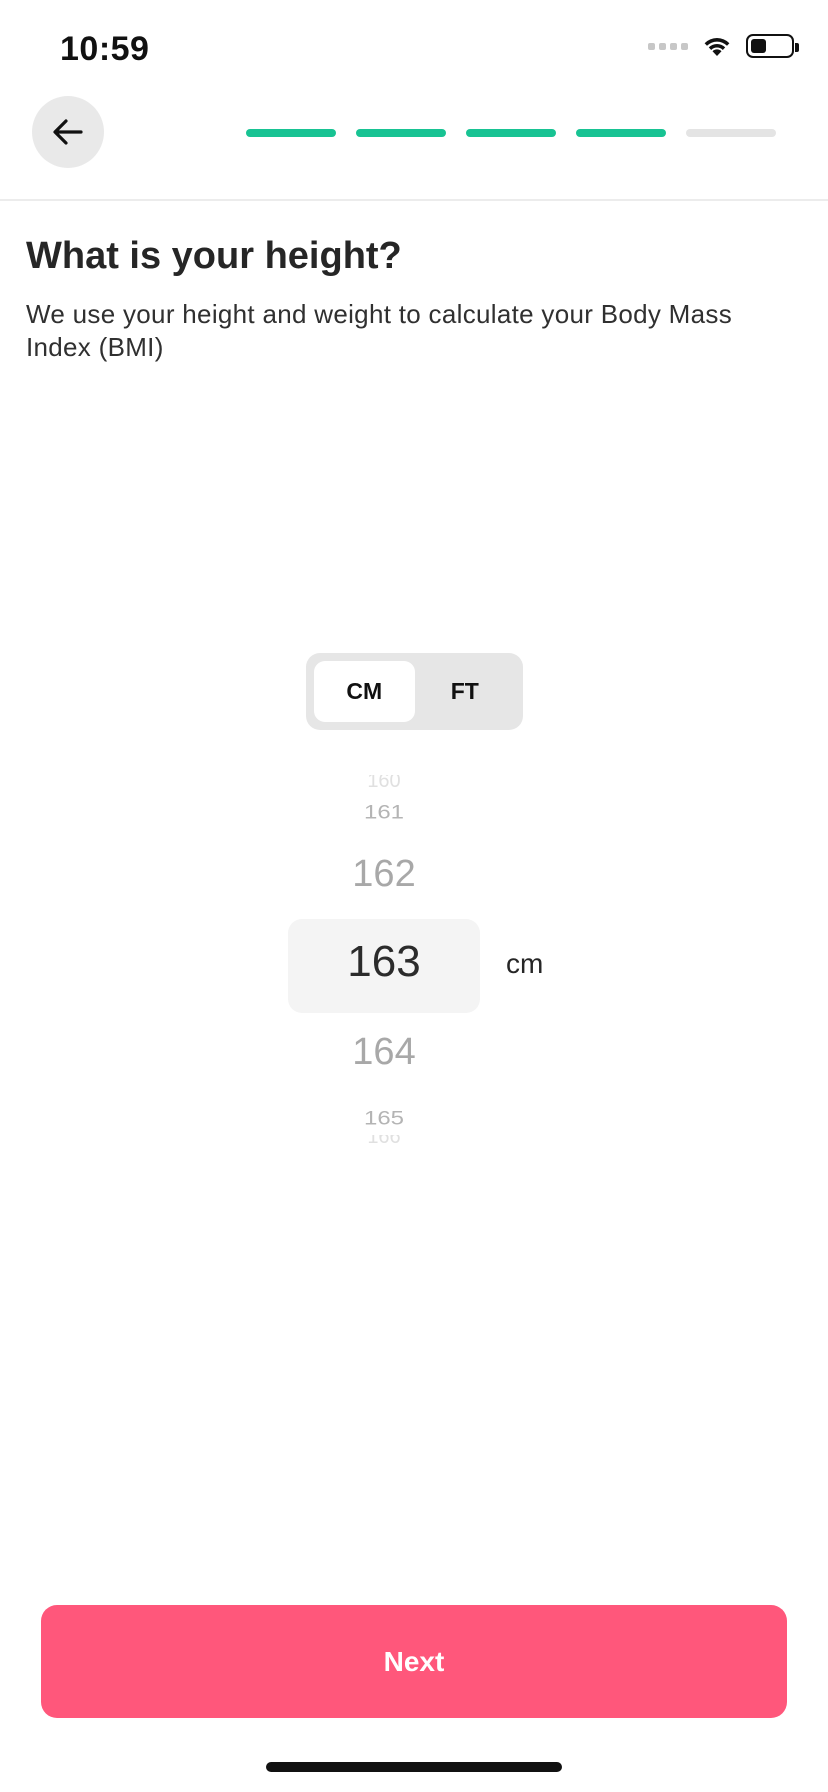 The image size is (828, 1792). What do you see at coordinates (414, 1767) in the screenshot?
I see `home-indicator` at bounding box center [414, 1767].